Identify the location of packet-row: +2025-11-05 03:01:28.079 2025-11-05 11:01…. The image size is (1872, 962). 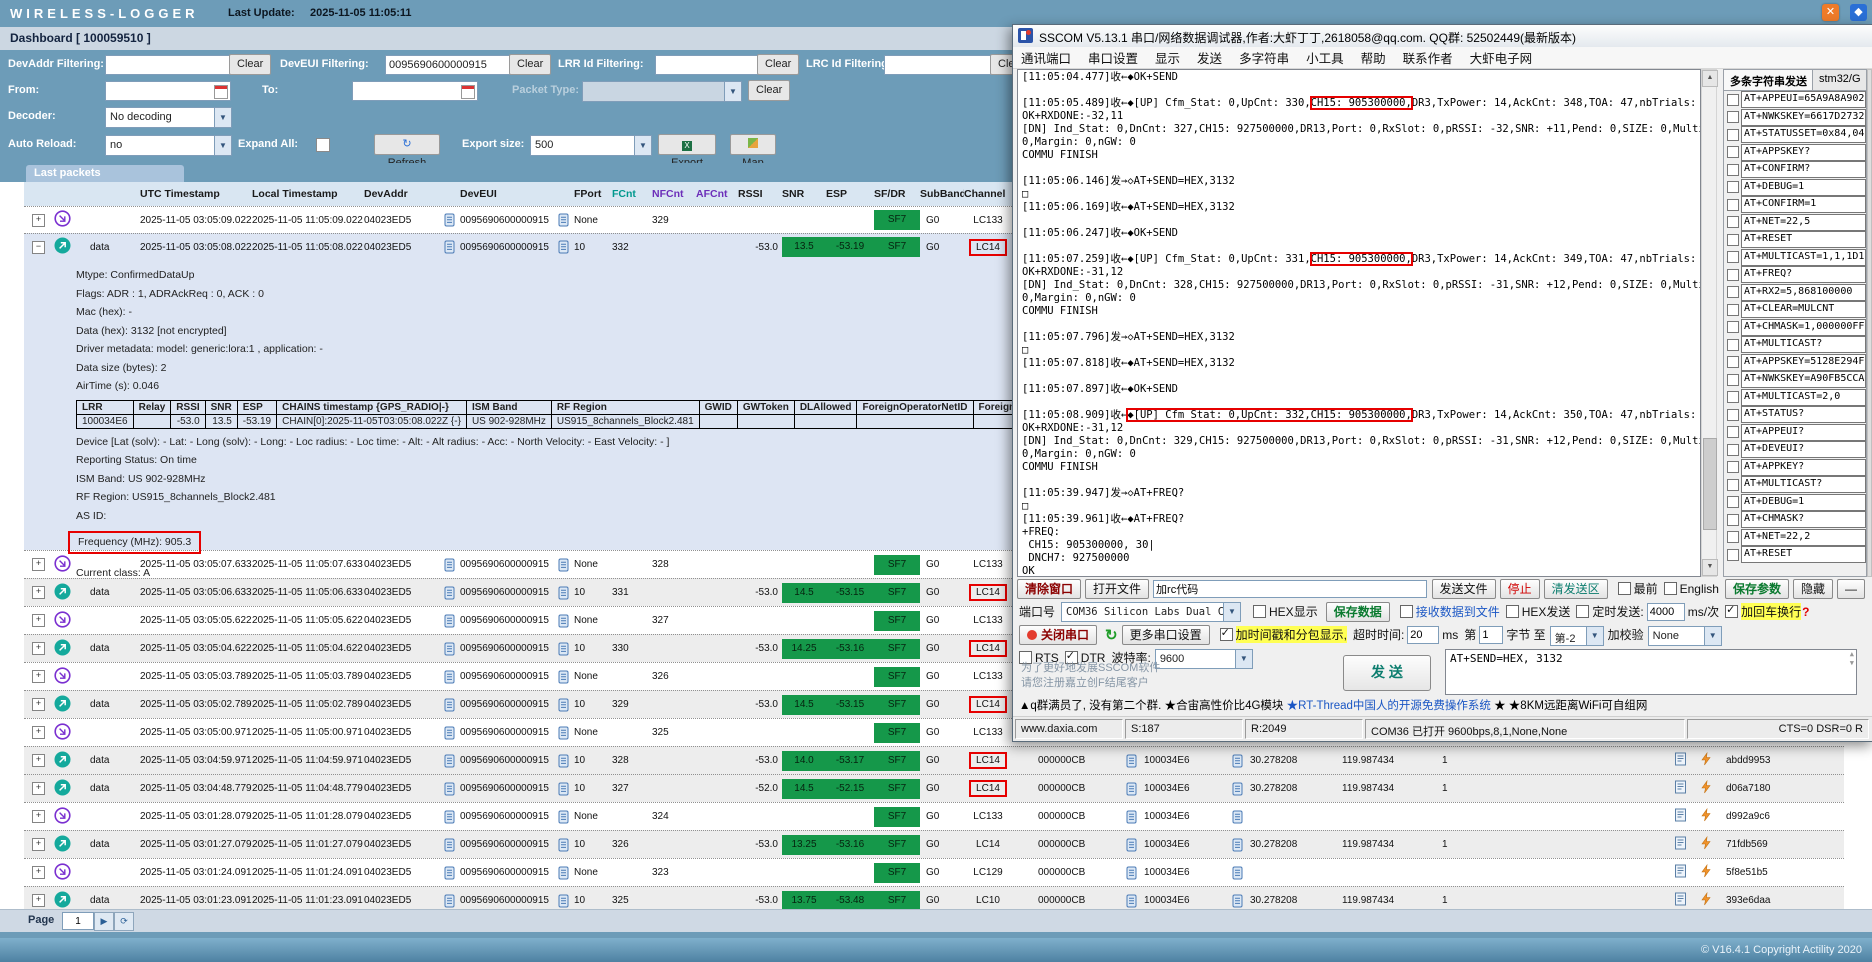
(934, 816).